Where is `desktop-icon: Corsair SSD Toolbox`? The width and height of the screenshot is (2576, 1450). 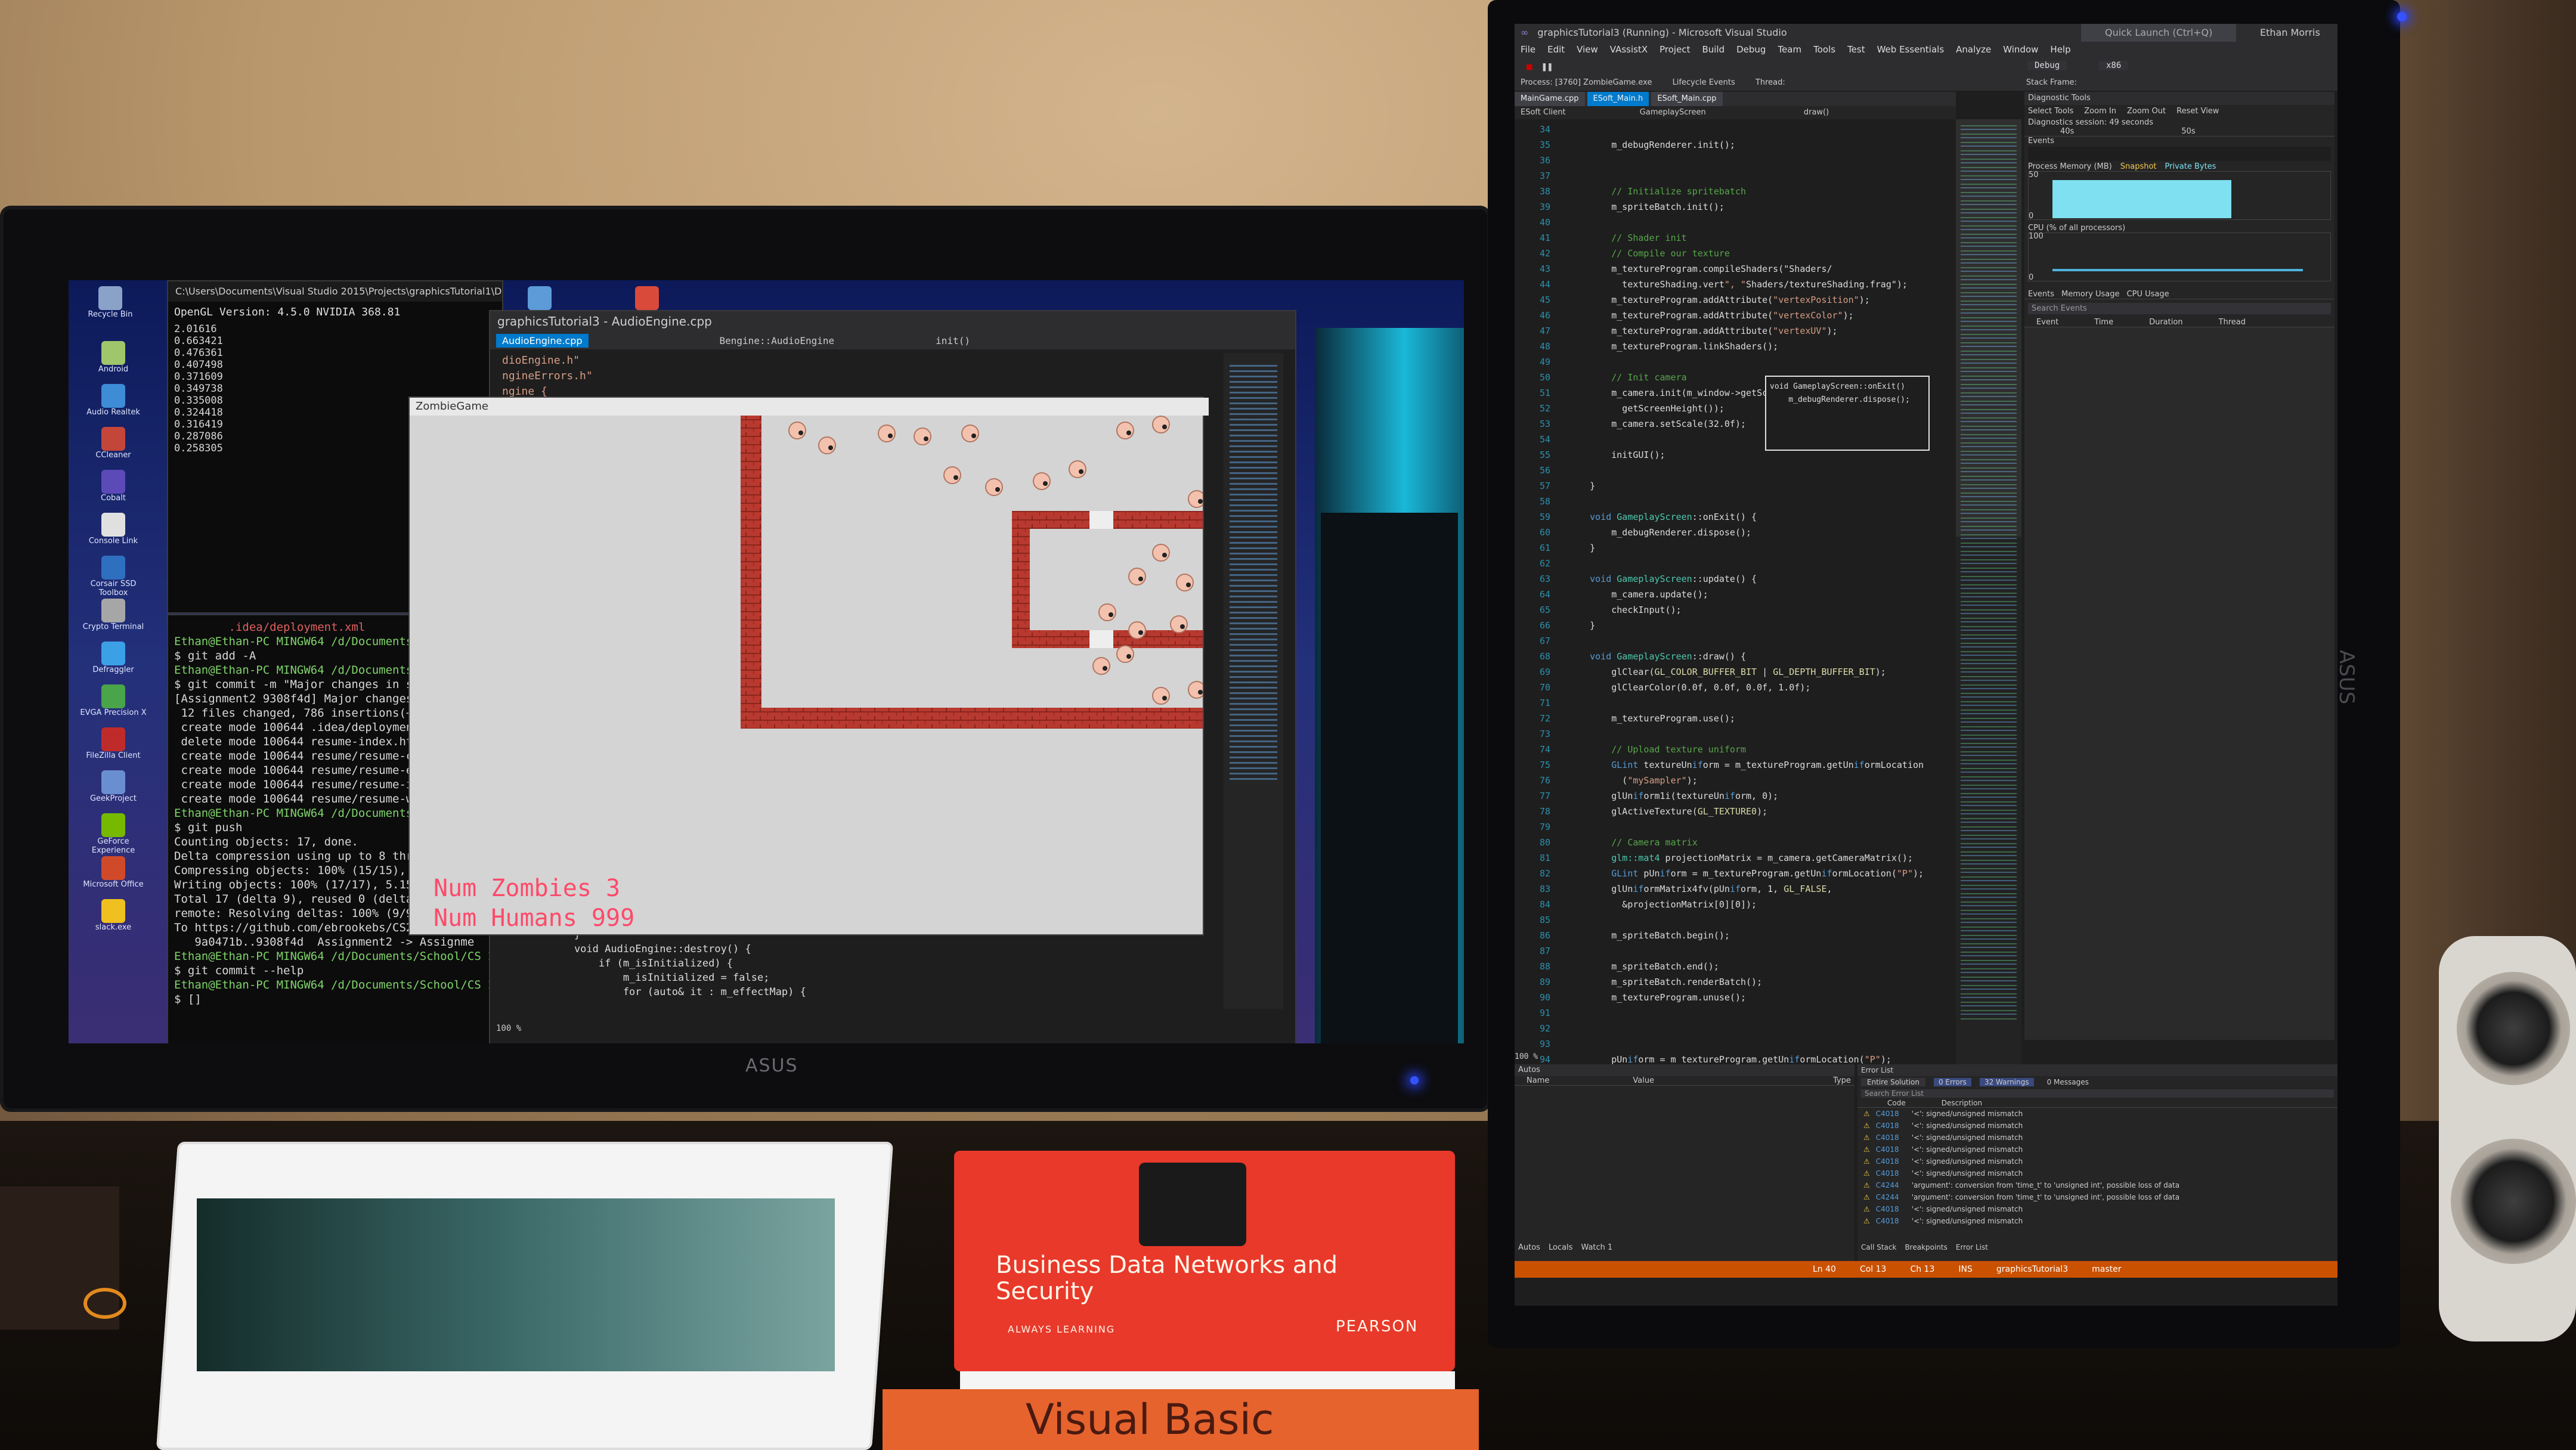 desktop-icon: Corsair SSD Toolbox is located at coordinates (113, 576).